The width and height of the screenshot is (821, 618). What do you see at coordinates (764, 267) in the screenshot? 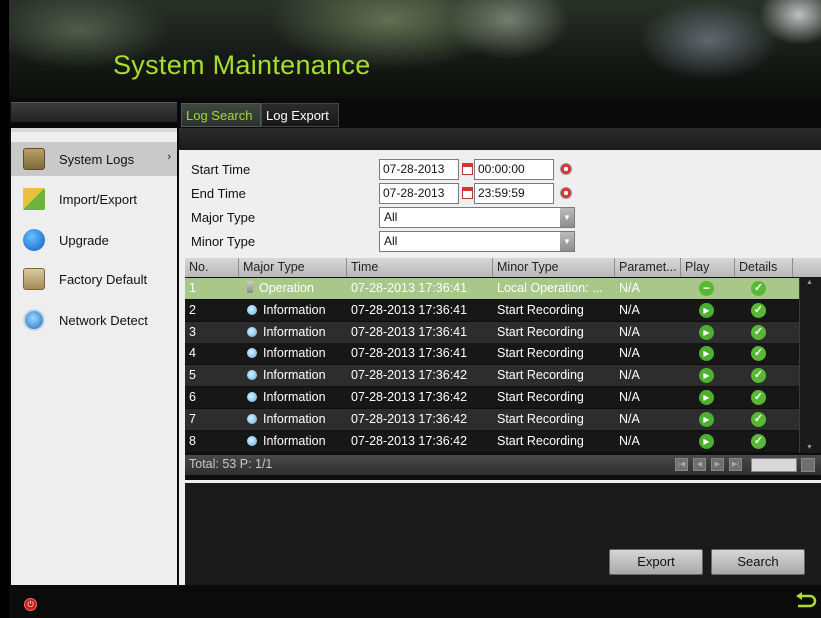
I see `col-details: Details` at bounding box center [764, 267].